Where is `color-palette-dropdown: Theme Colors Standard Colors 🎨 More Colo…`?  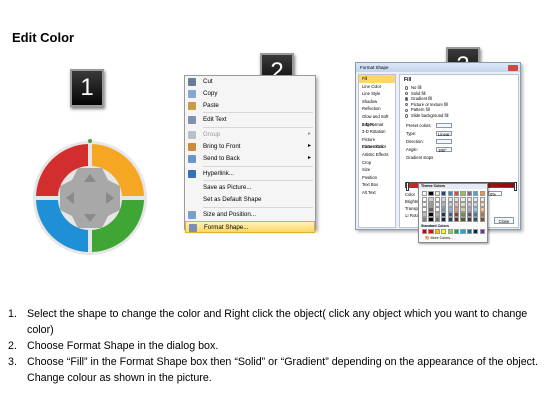 color-palette-dropdown: Theme Colors Standard Colors 🎨 More Colo… is located at coordinates (453, 213).